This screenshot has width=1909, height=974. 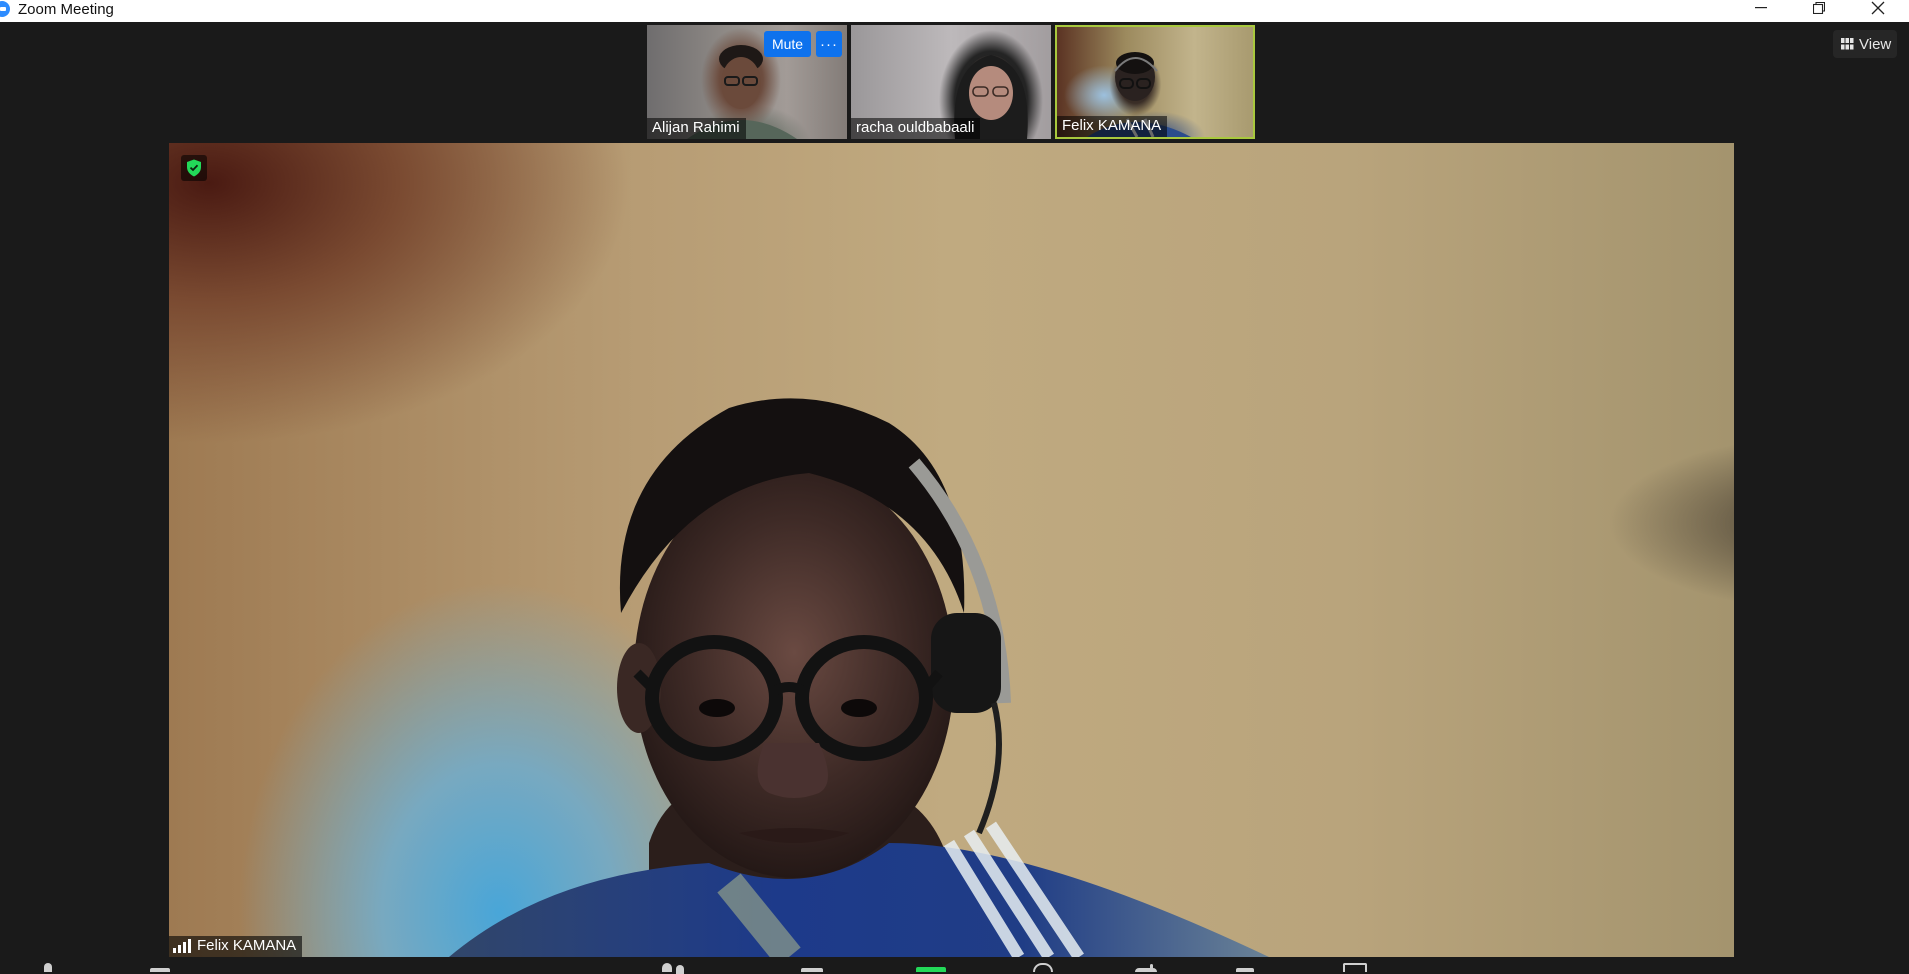 I want to click on view-button-label: View, so click(x=1875, y=44).